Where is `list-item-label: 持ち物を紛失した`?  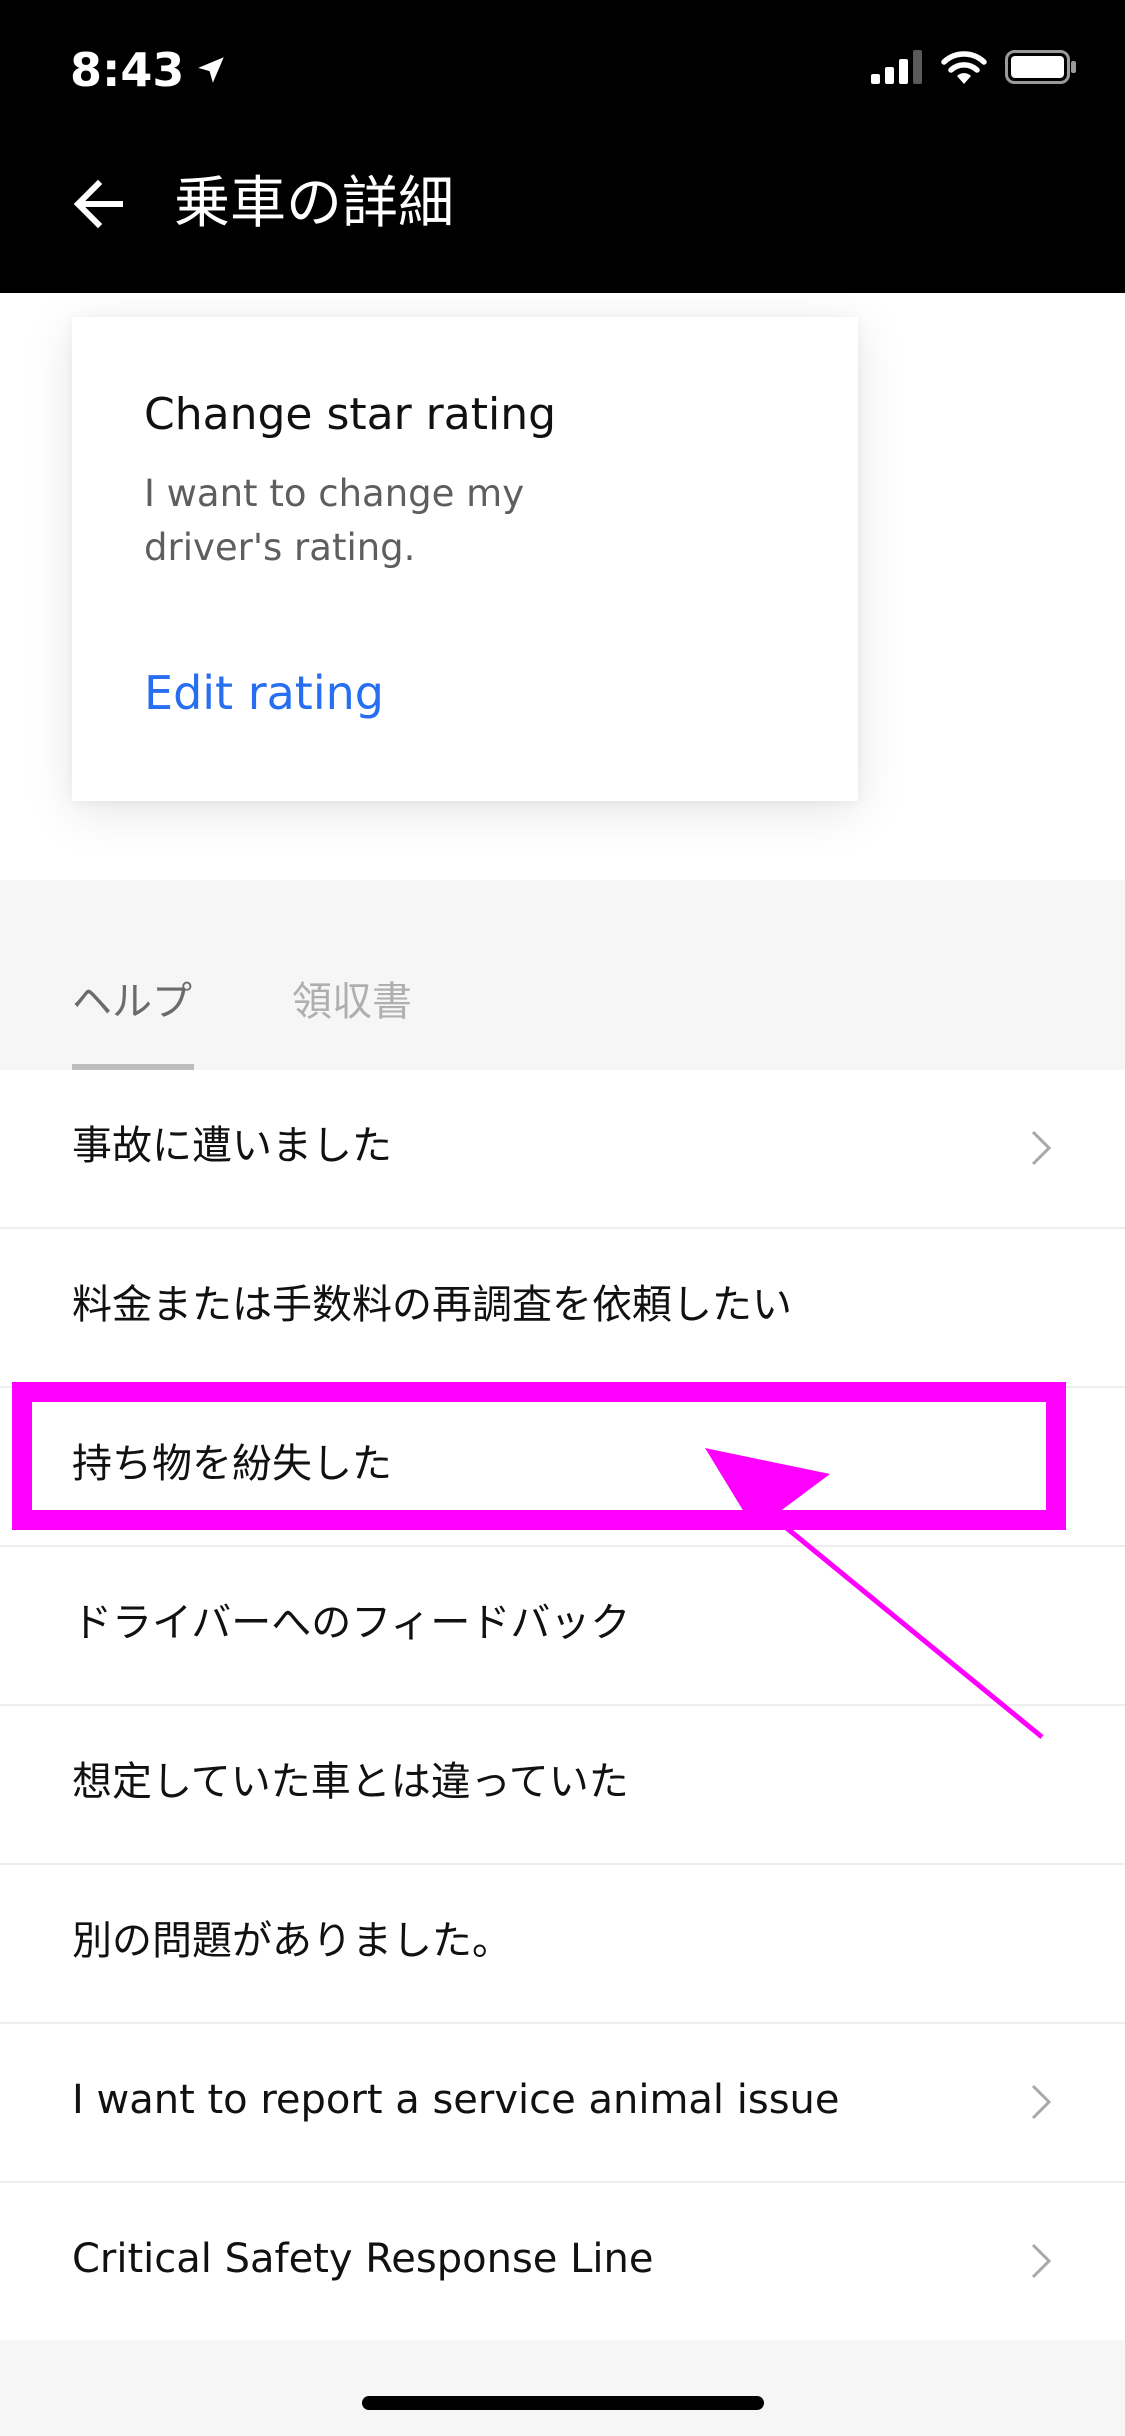 list-item-label: 持ち物を紛失した is located at coordinates (232, 1464).